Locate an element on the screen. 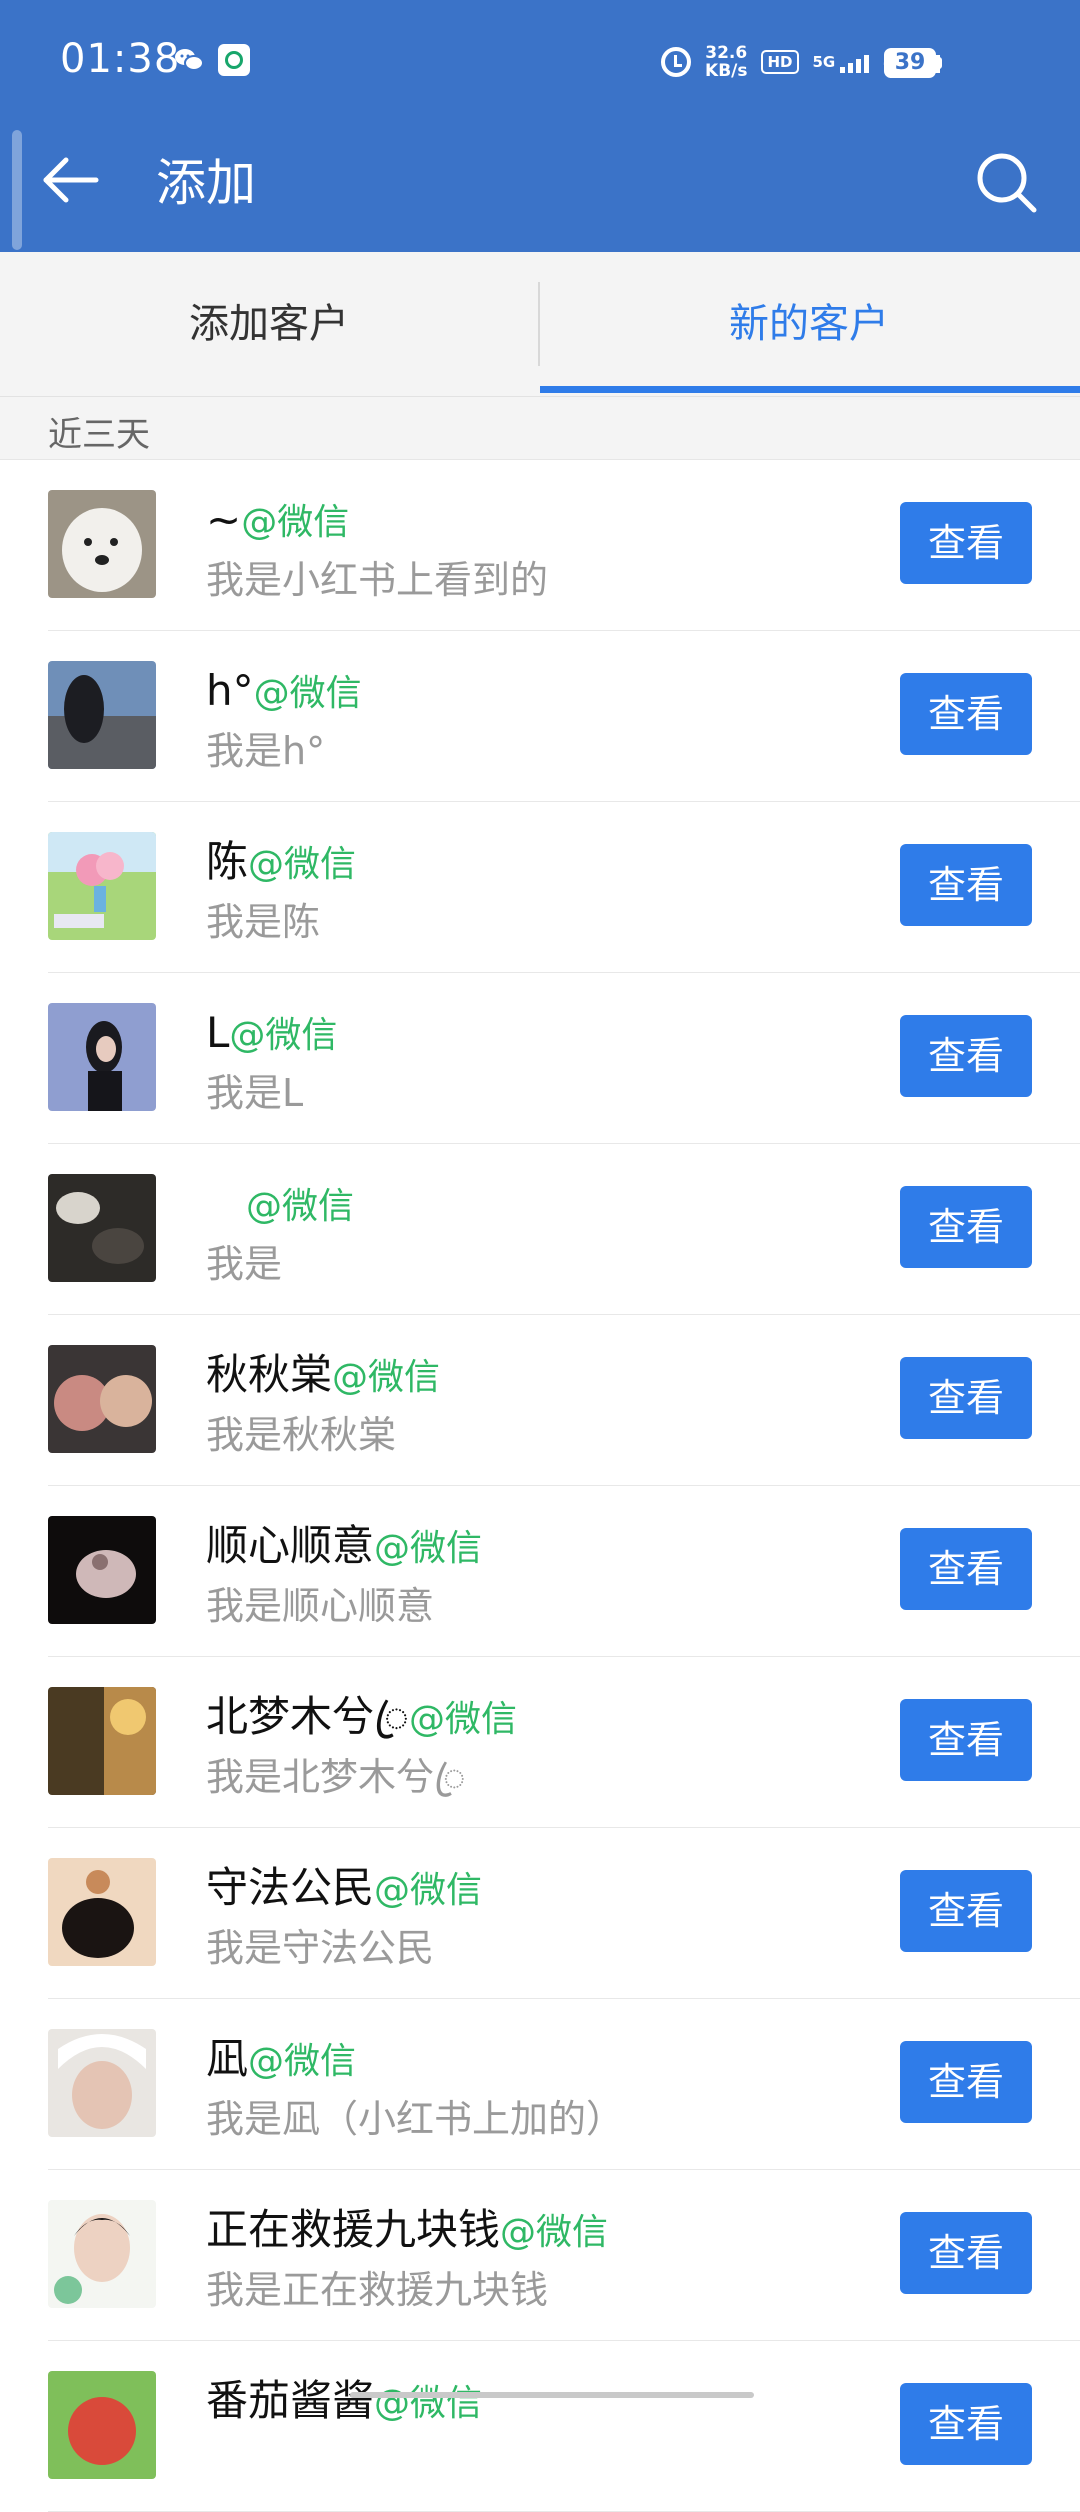  customer-name: 正在救援九块钱 is located at coordinates (353, 2229).